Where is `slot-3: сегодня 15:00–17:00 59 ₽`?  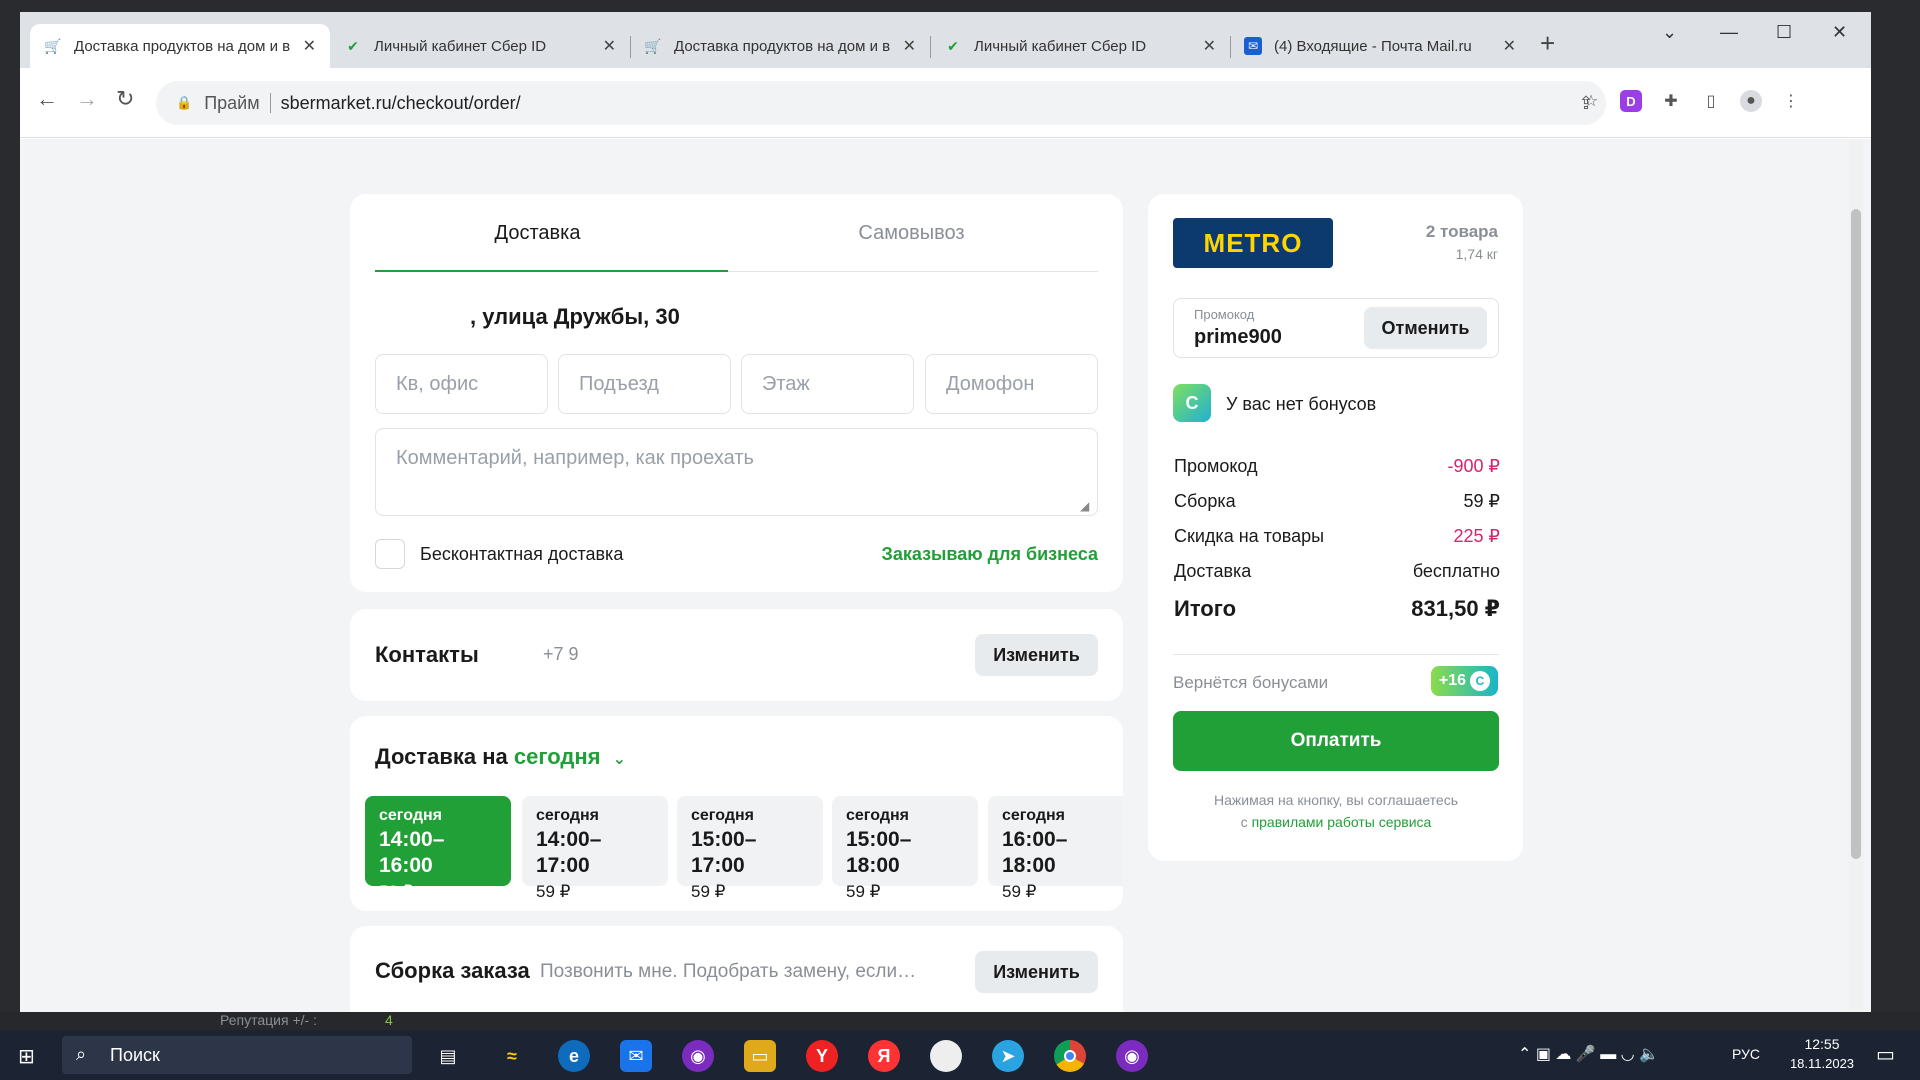
slot-3: сегодня 15:00–17:00 59 ₽ is located at coordinates (750, 848).